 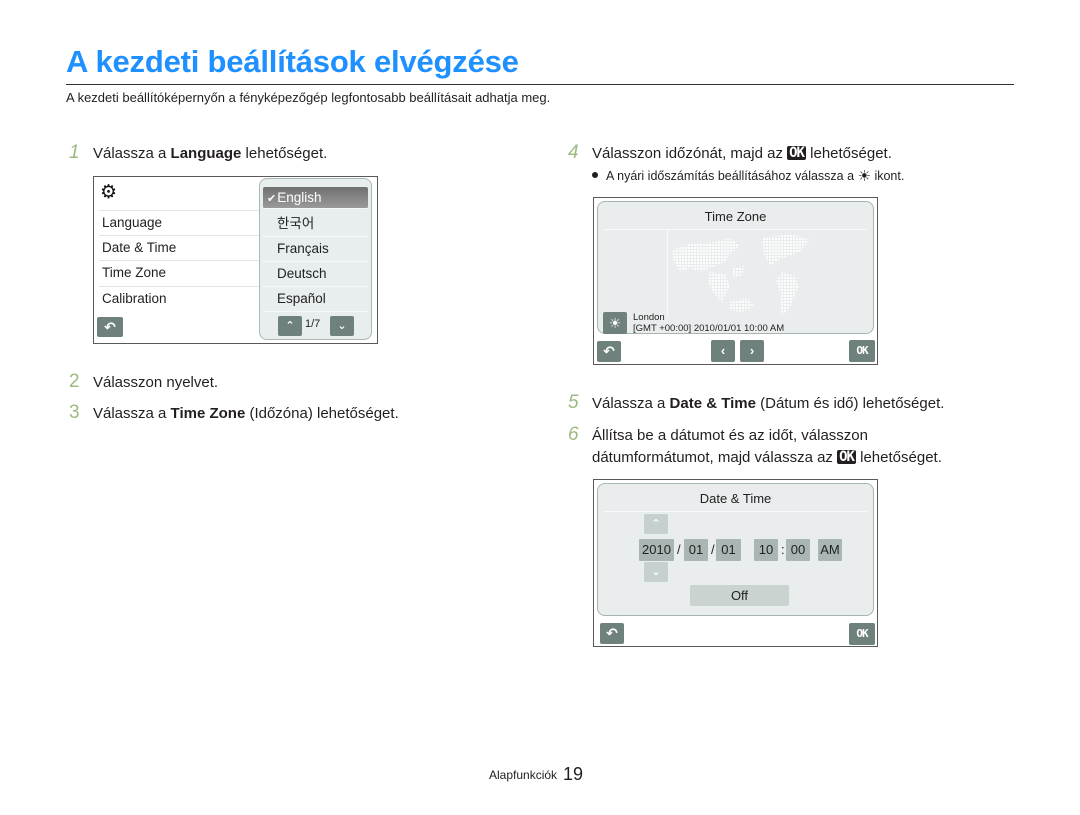 What do you see at coordinates (540, 84) in the screenshot?
I see `title-divider` at bounding box center [540, 84].